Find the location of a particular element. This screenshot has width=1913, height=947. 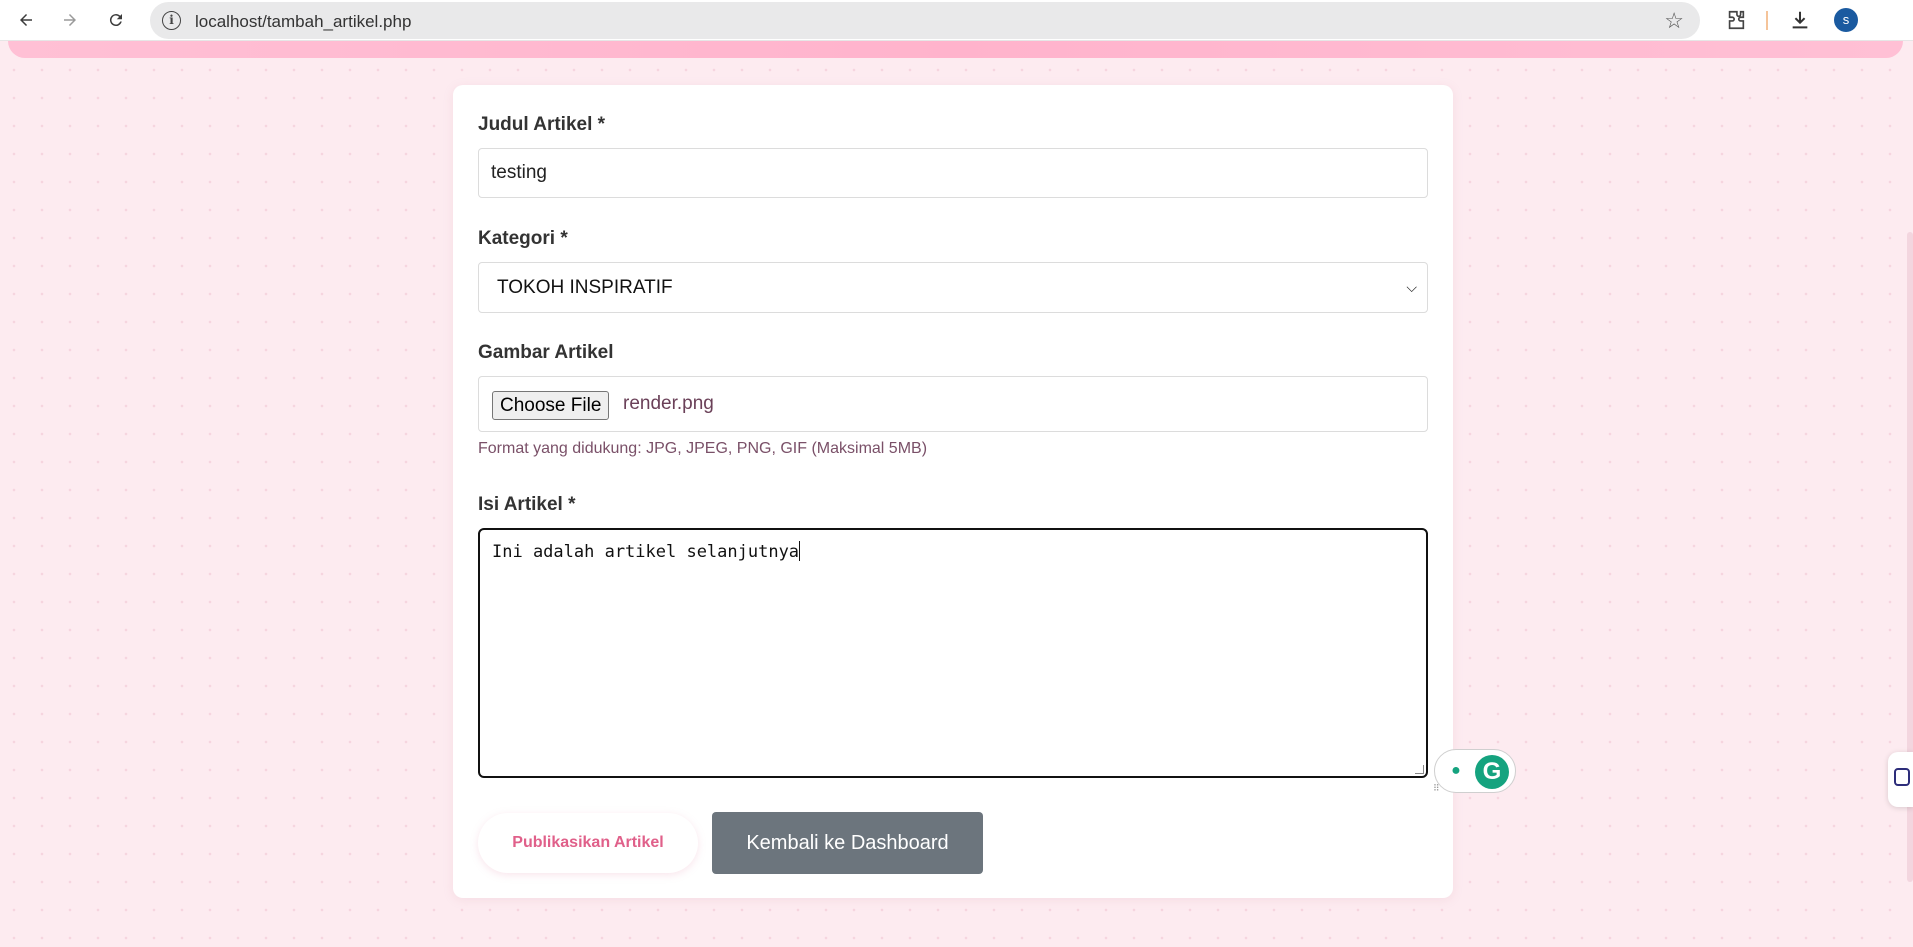

back-button is located at coordinates (26, 20).